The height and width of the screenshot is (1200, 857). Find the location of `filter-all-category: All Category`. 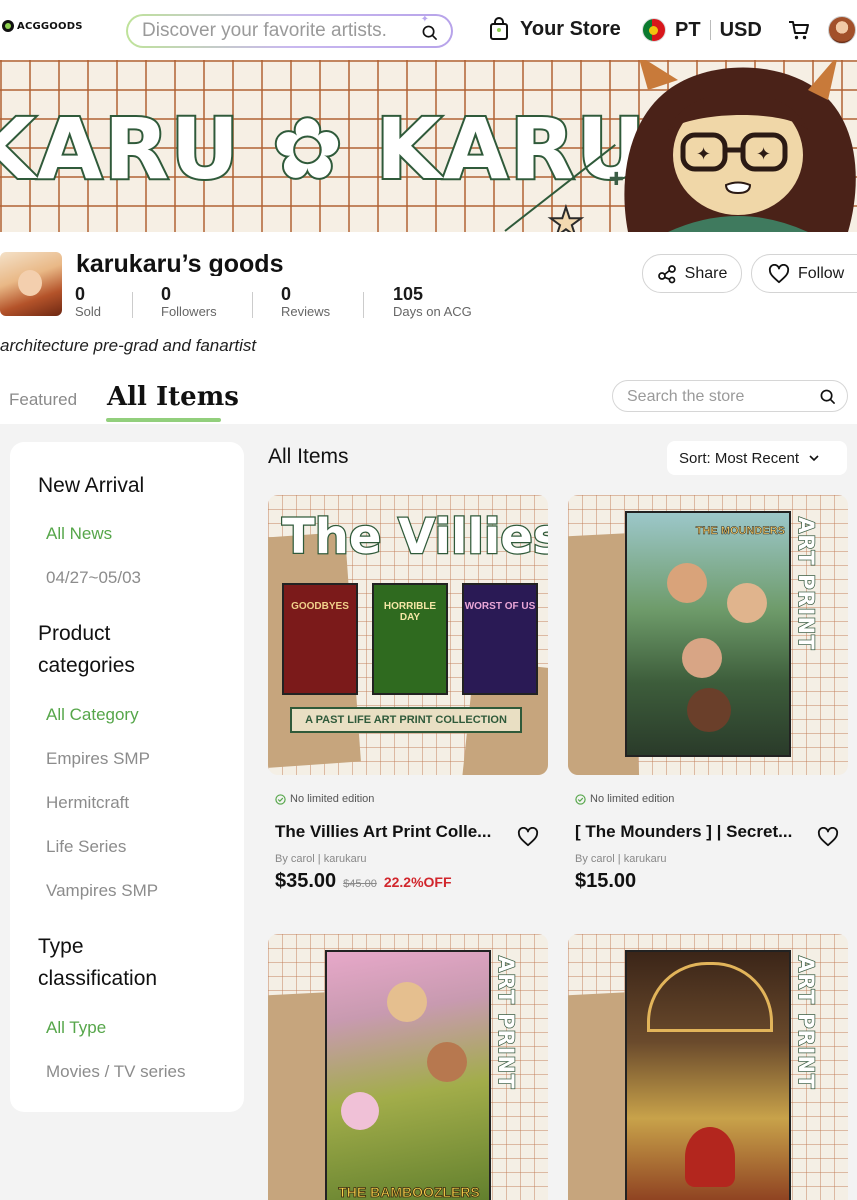

filter-all-category: All Category is located at coordinates (92, 715).